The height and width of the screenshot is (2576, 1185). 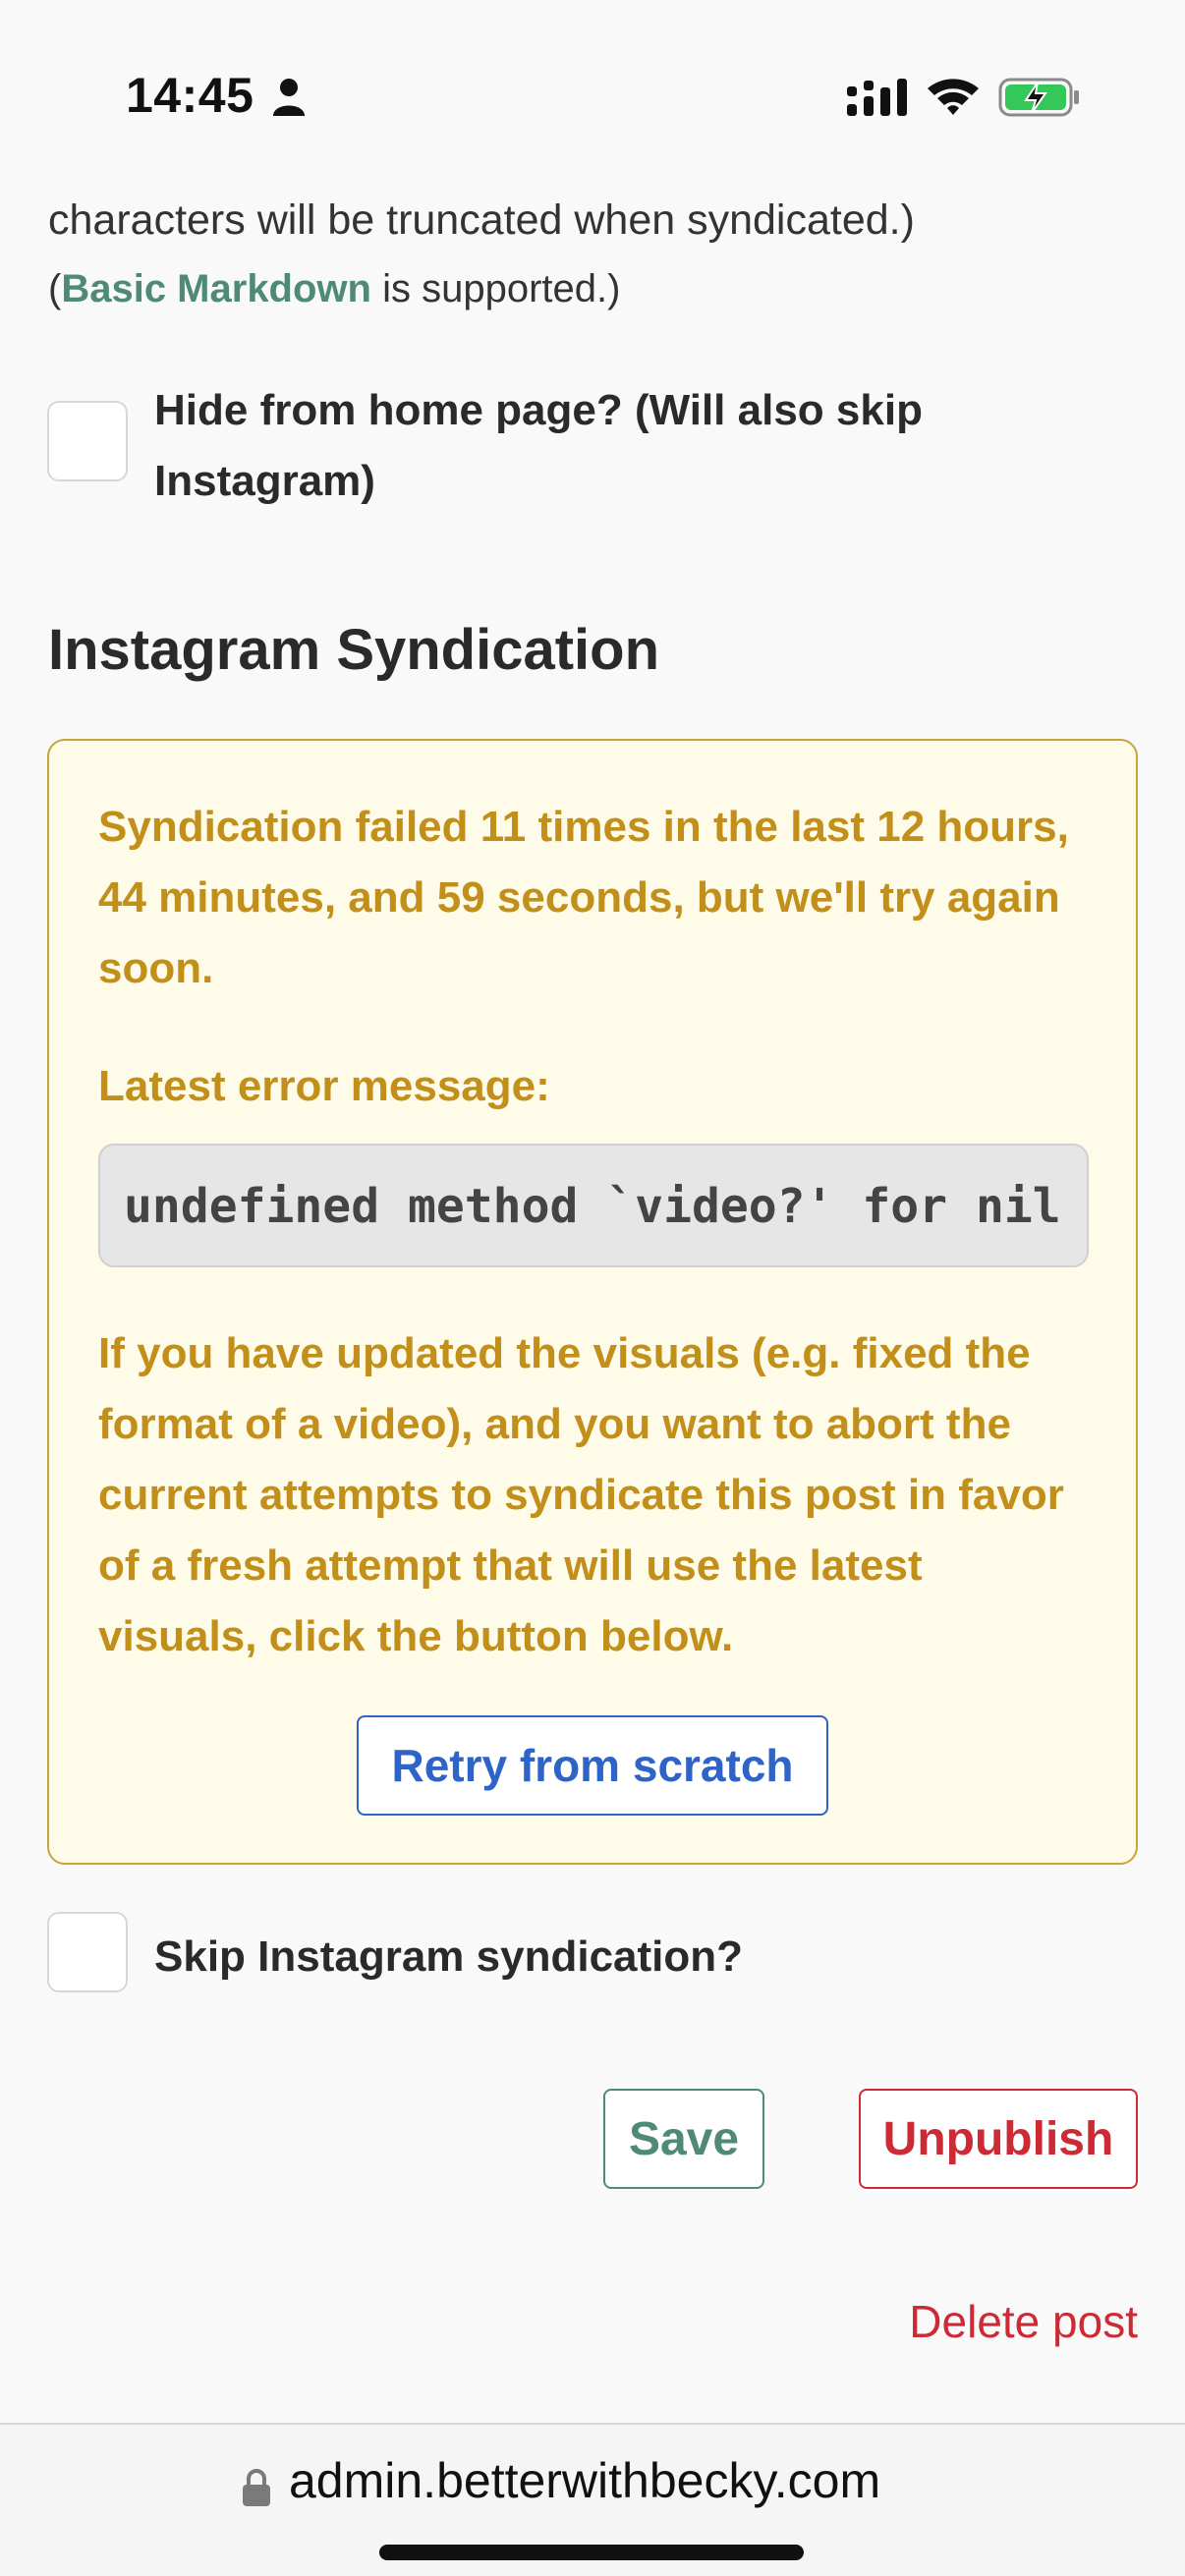 I want to click on person-icon, so click(x=289, y=97).